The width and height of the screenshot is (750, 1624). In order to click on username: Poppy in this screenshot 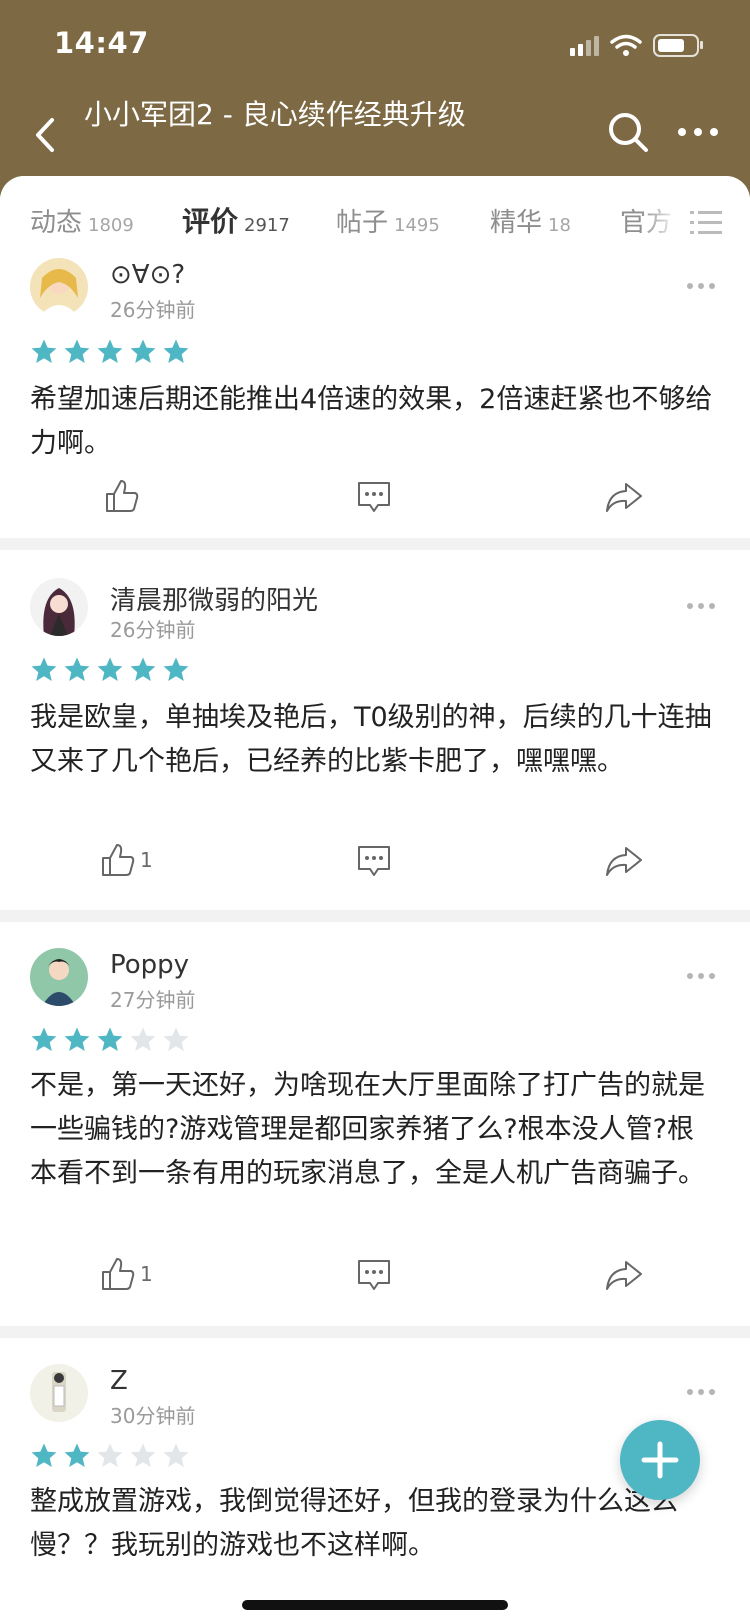, I will do `click(149, 965)`.